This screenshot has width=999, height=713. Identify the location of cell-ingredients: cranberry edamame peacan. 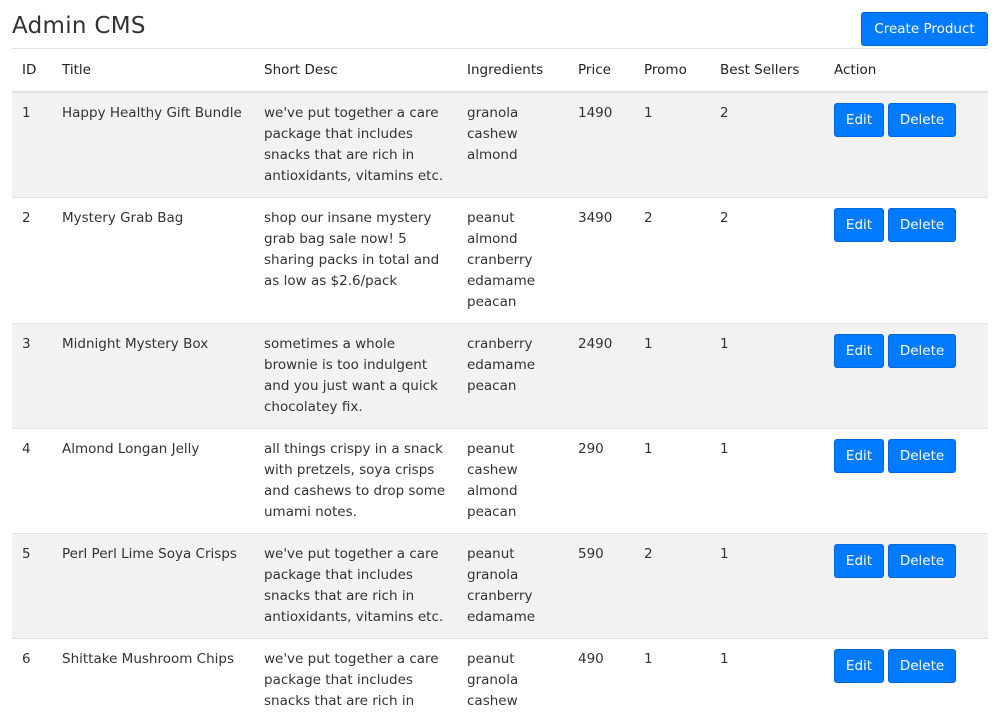
(512, 376).